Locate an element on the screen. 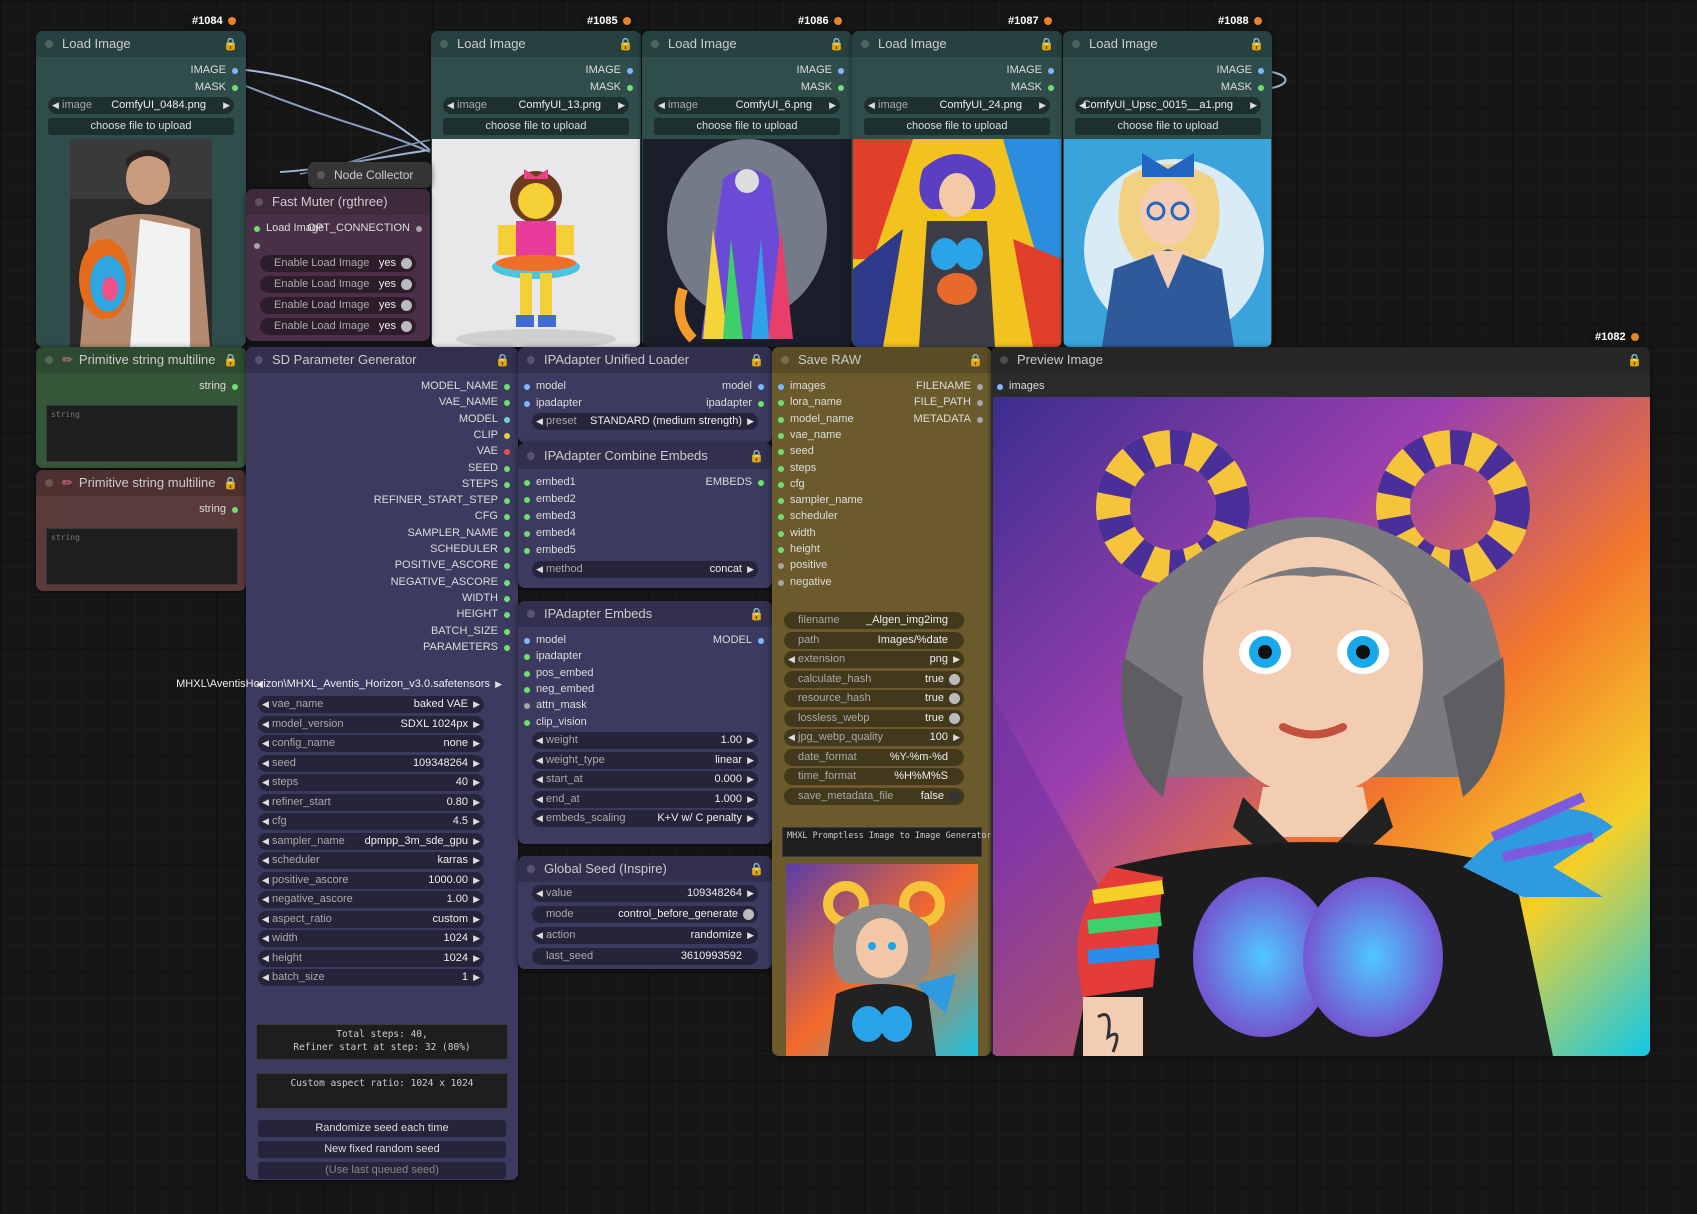 The height and width of the screenshot is (1214, 1697). input-cfg: cfg is located at coordinates (791, 484).